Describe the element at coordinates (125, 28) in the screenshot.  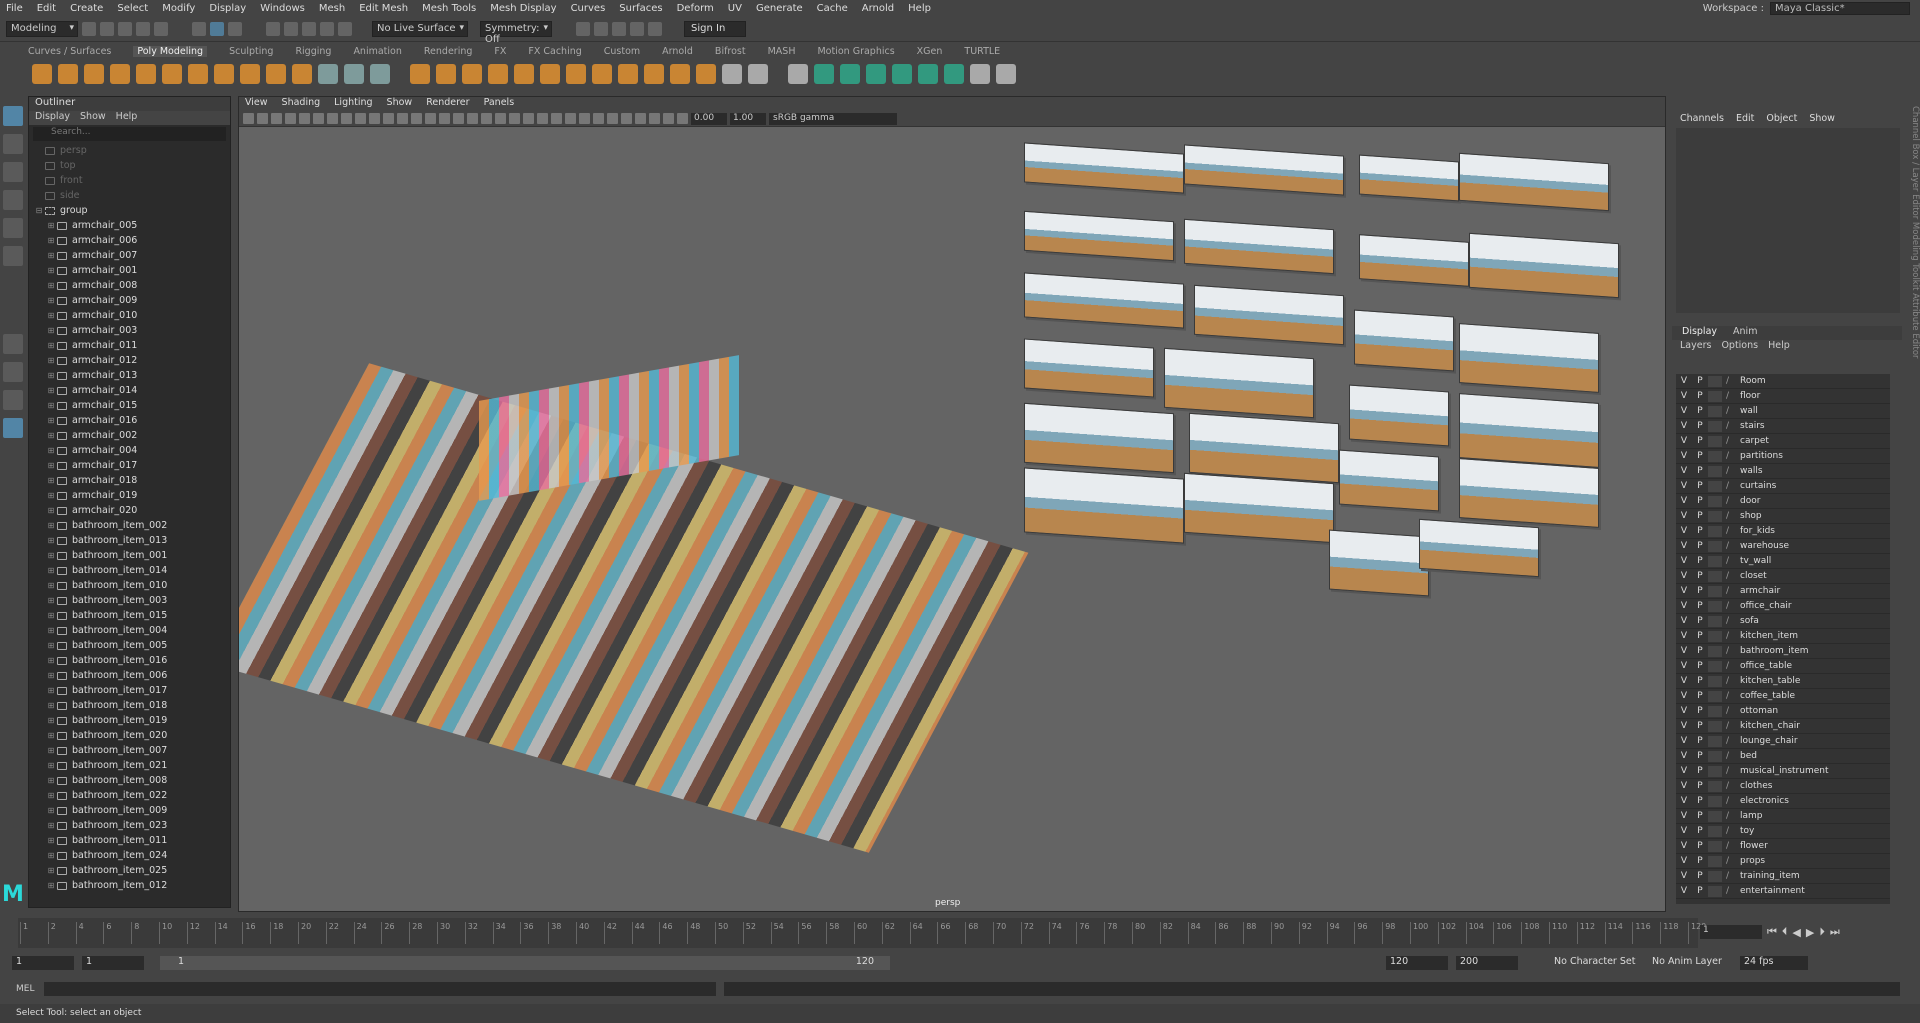
I see `save-scene-icon` at that location.